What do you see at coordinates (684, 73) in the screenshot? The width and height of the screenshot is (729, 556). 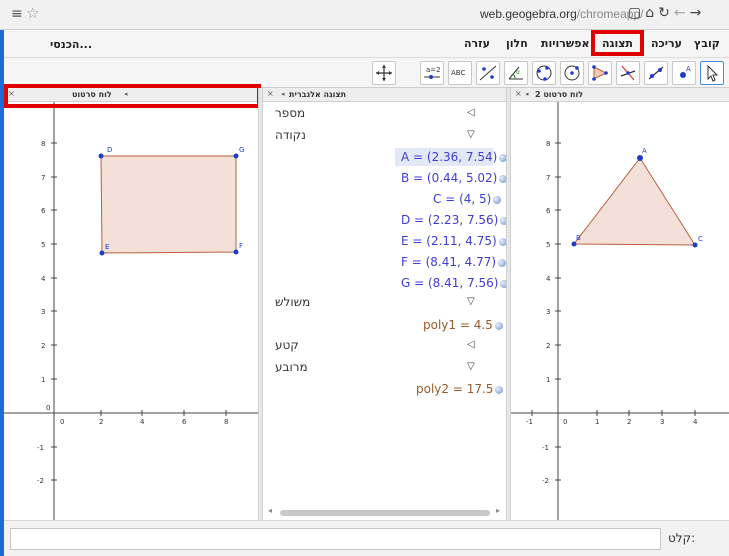 I see `point-tool: A` at bounding box center [684, 73].